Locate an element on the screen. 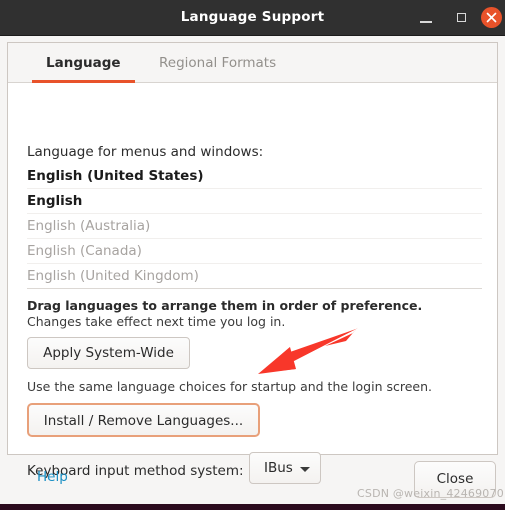  help-link: Help is located at coordinates (52, 477).